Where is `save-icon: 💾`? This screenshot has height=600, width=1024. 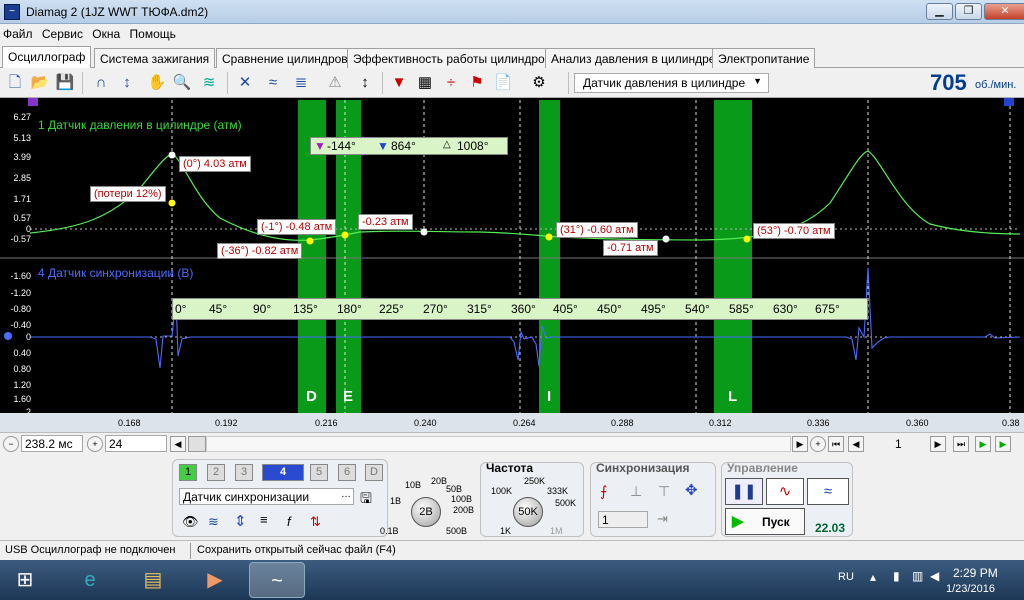 save-icon: 💾 is located at coordinates (65, 83).